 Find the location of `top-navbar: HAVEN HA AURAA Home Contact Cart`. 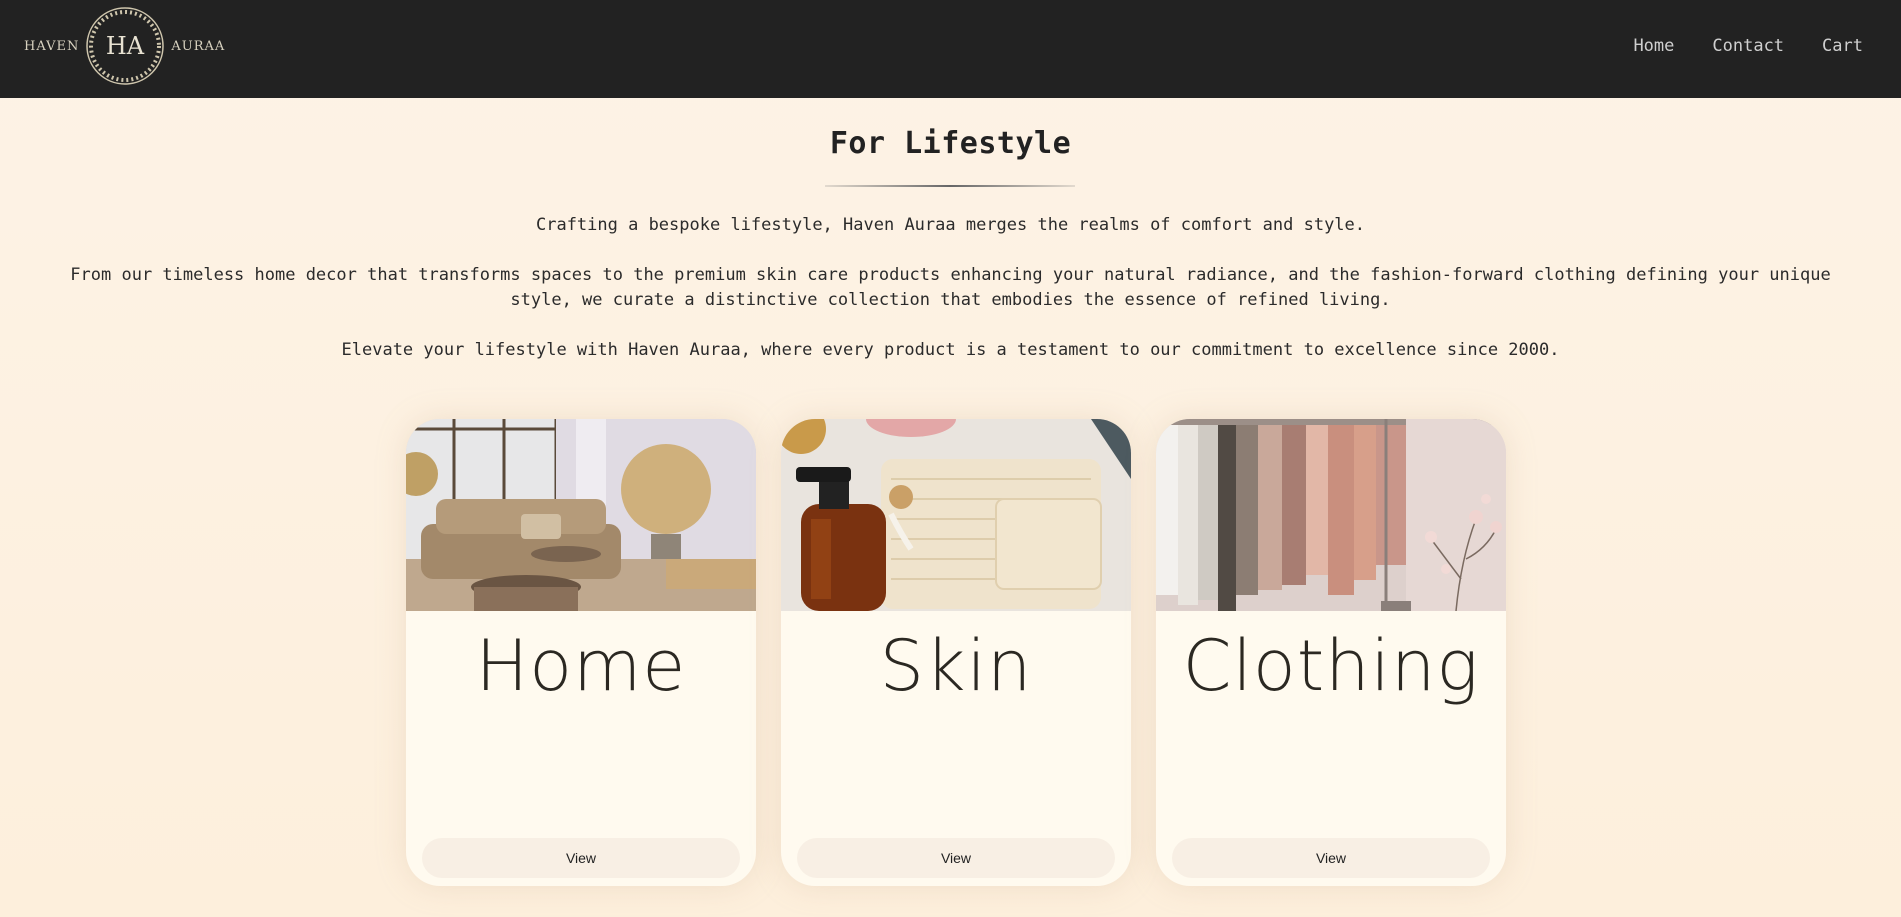

top-navbar: HAVEN HA AURAA Home Contact Cart is located at coordinates (950, 49).